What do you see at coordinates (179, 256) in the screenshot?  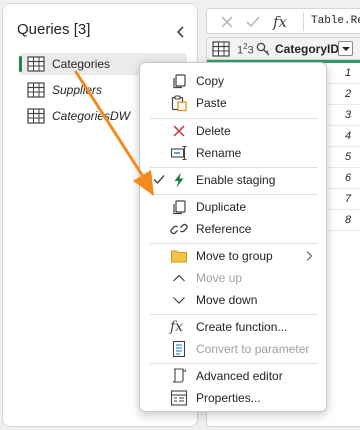 I see `folder-icon` at bounding box center [179, 256].